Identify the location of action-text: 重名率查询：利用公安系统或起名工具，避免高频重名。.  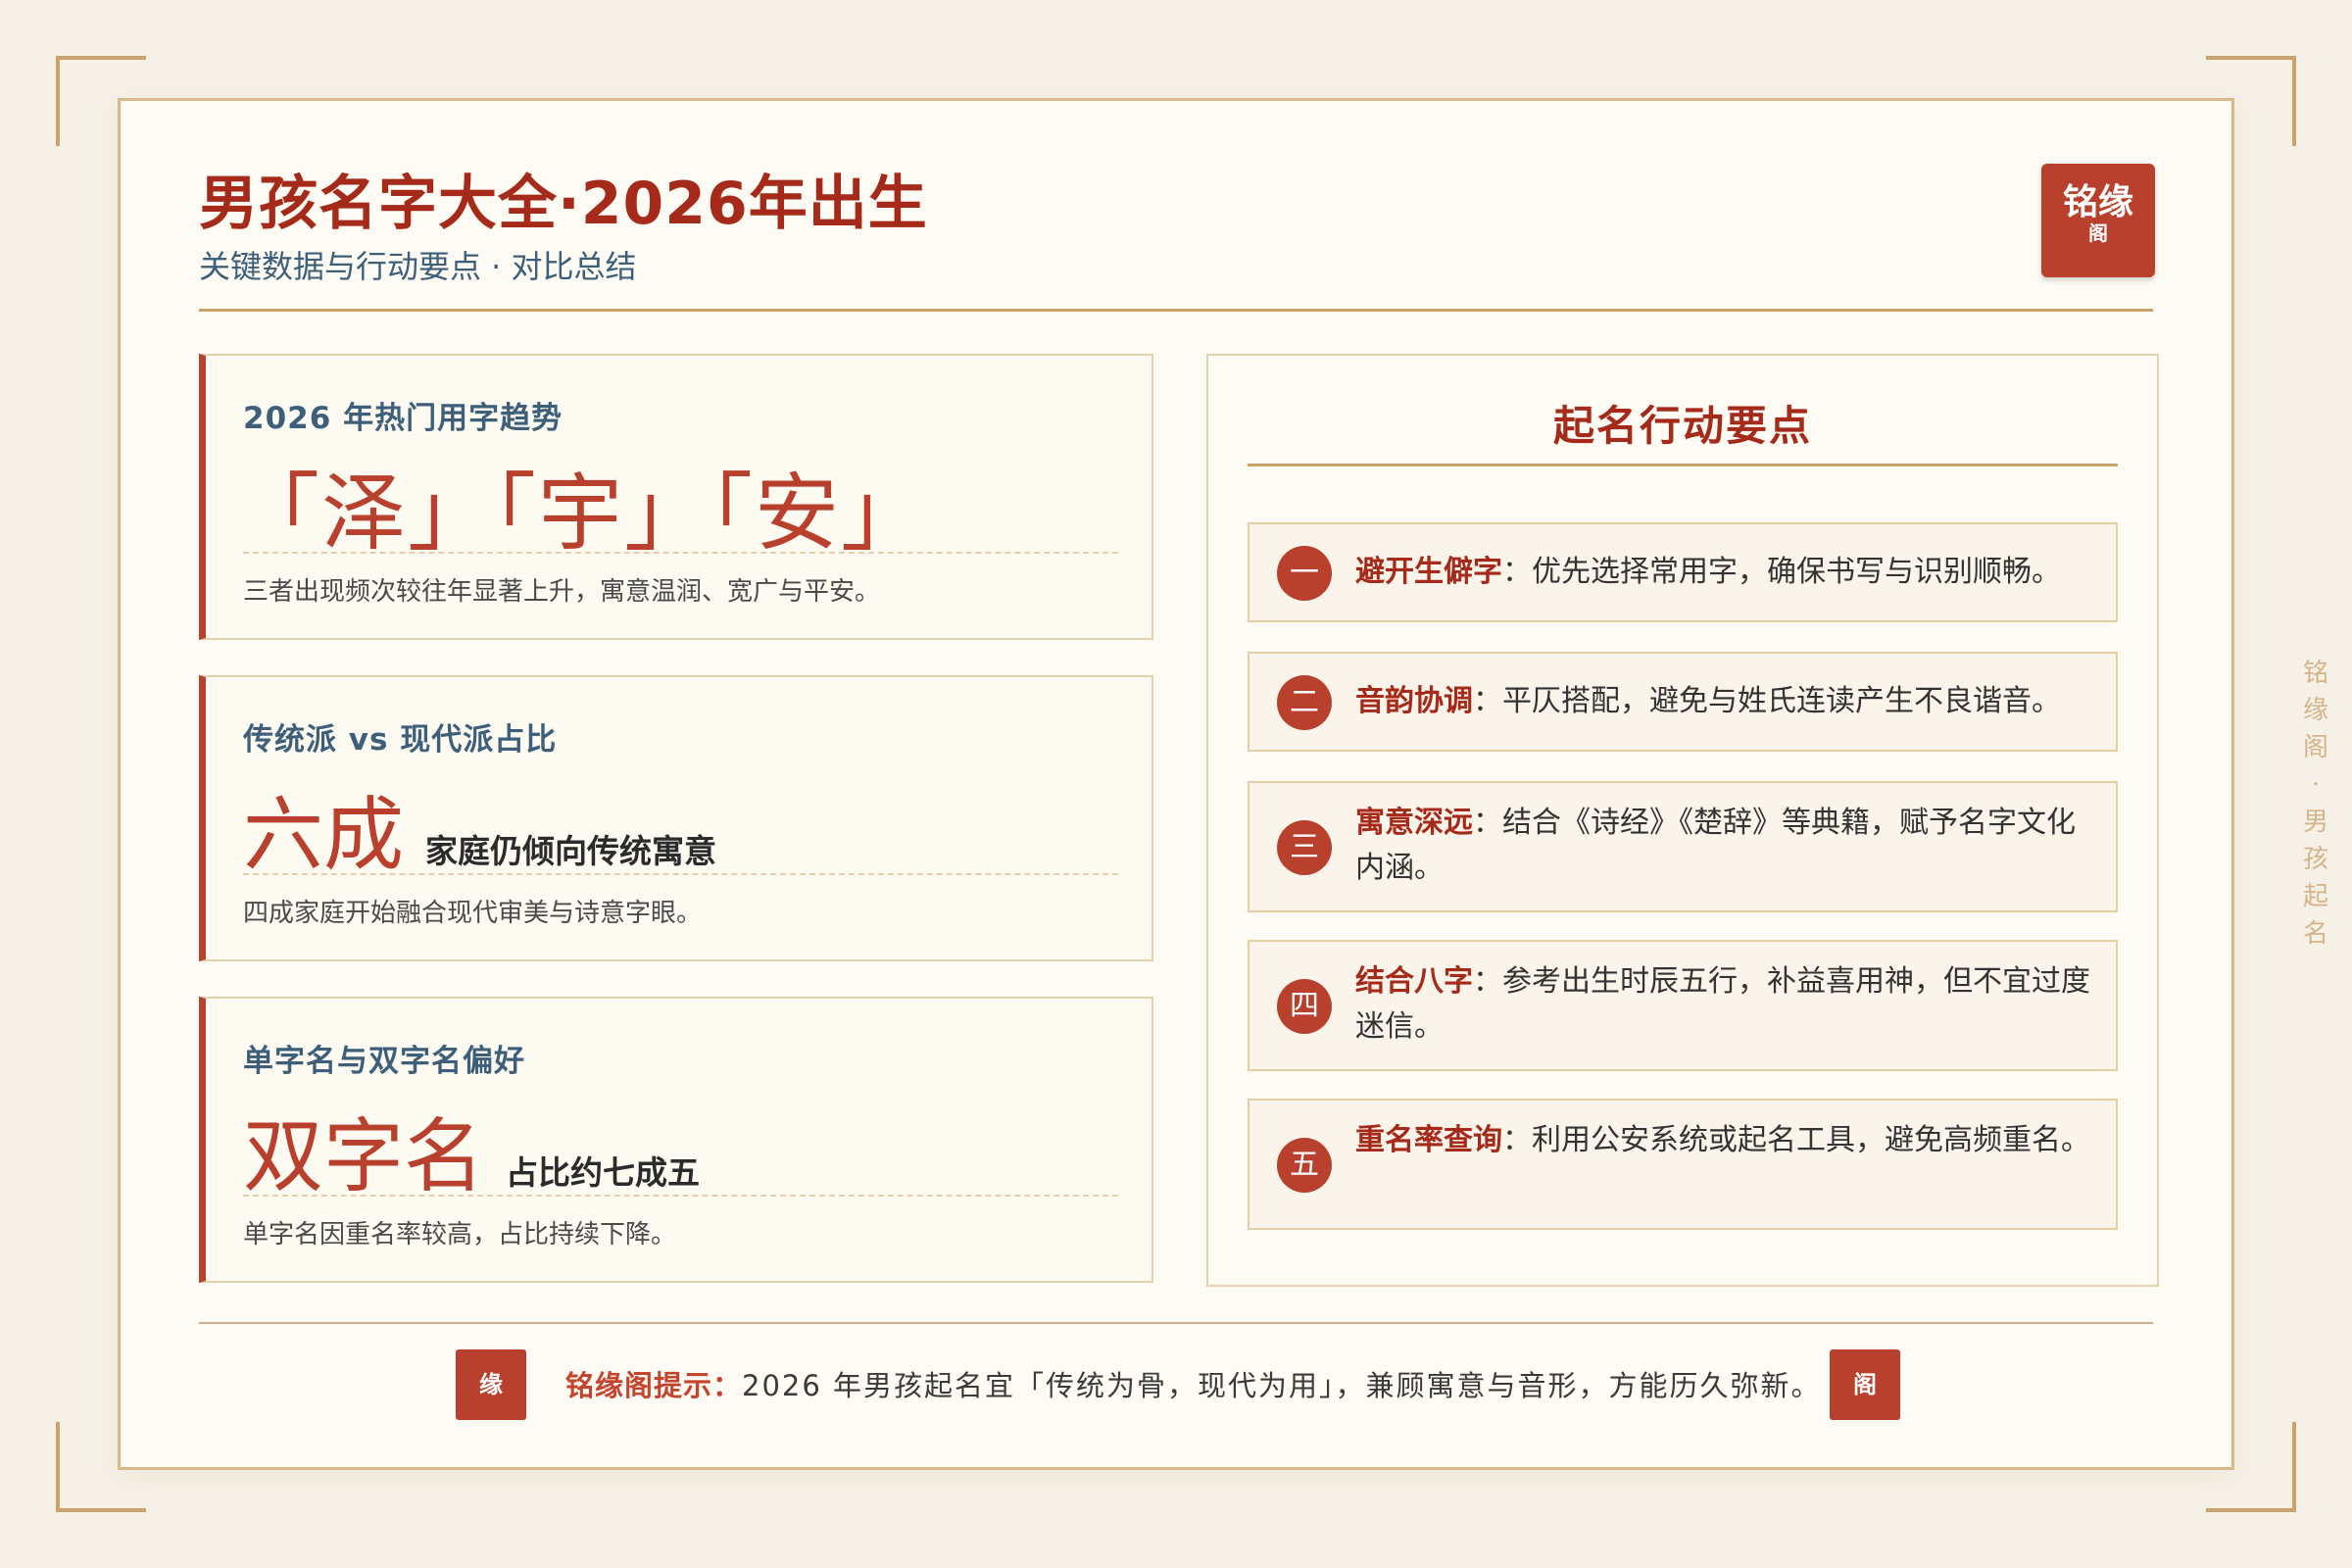
(1722, 1140).